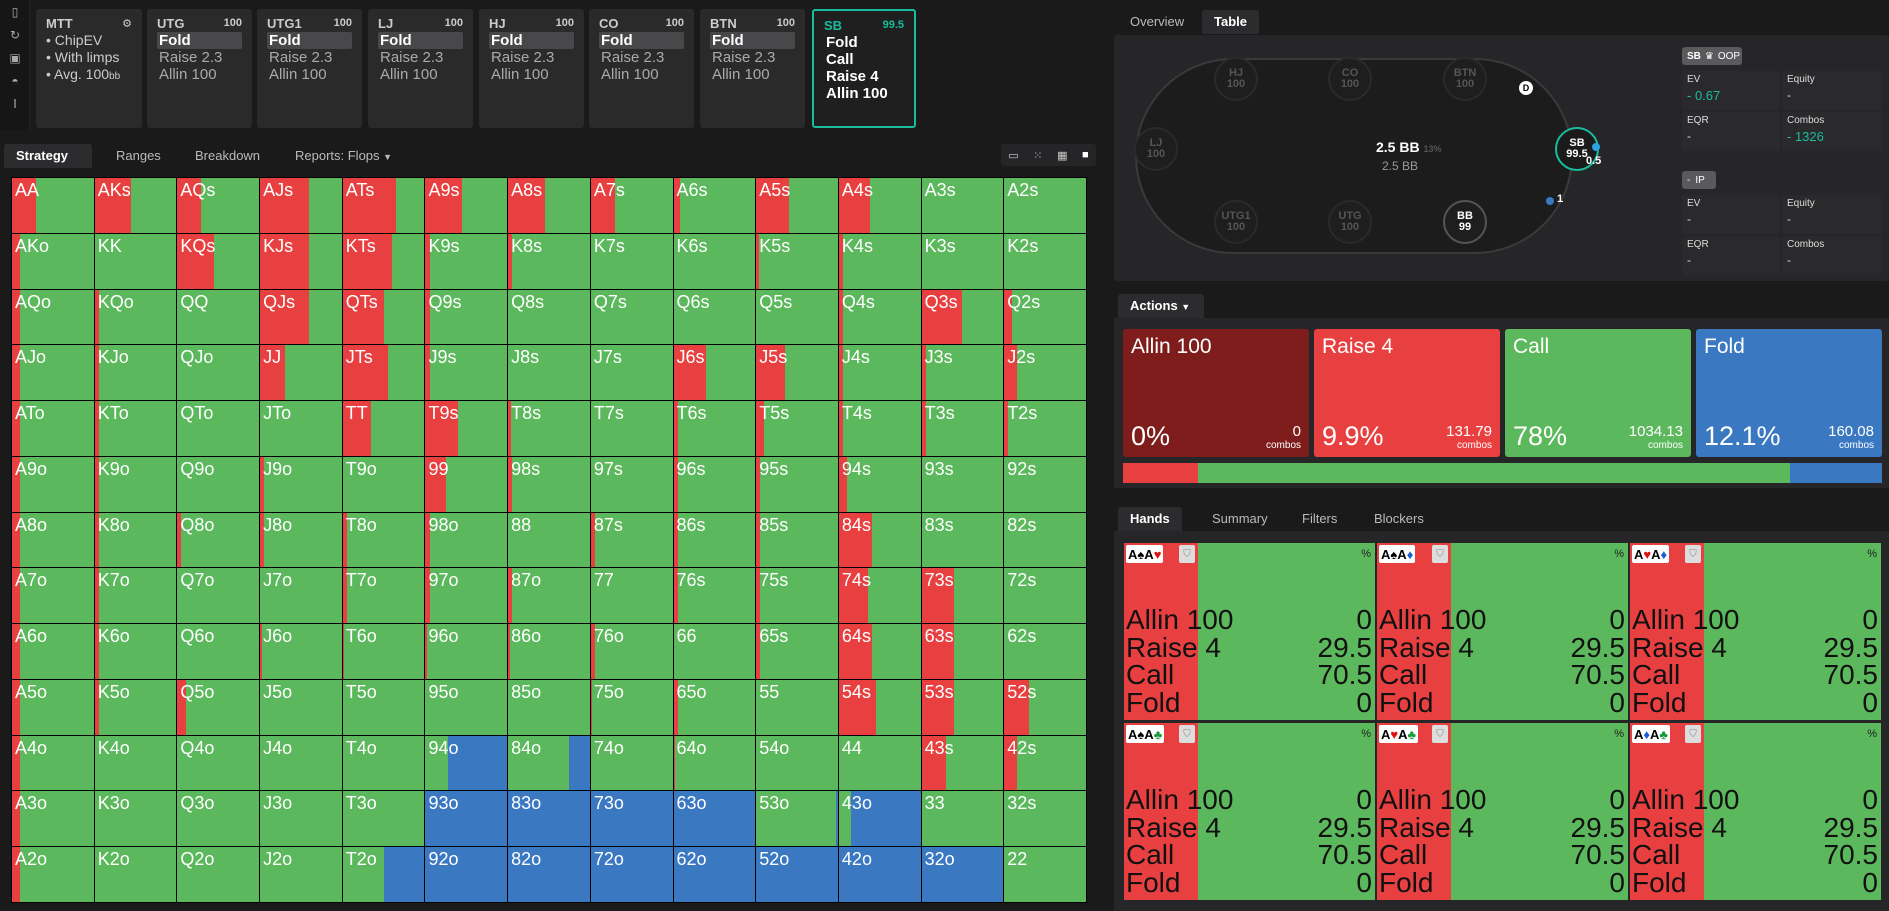 This screenshot has width=1889, height=911. Describe the element at coordinates (631, 763) in the screenshot. I see `hand-cell: 74o` at that location.